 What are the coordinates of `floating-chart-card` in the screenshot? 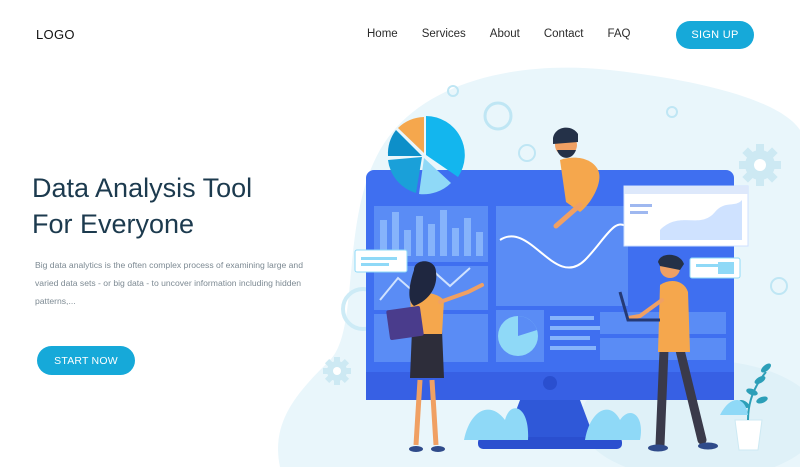 It's located at (686, 216).